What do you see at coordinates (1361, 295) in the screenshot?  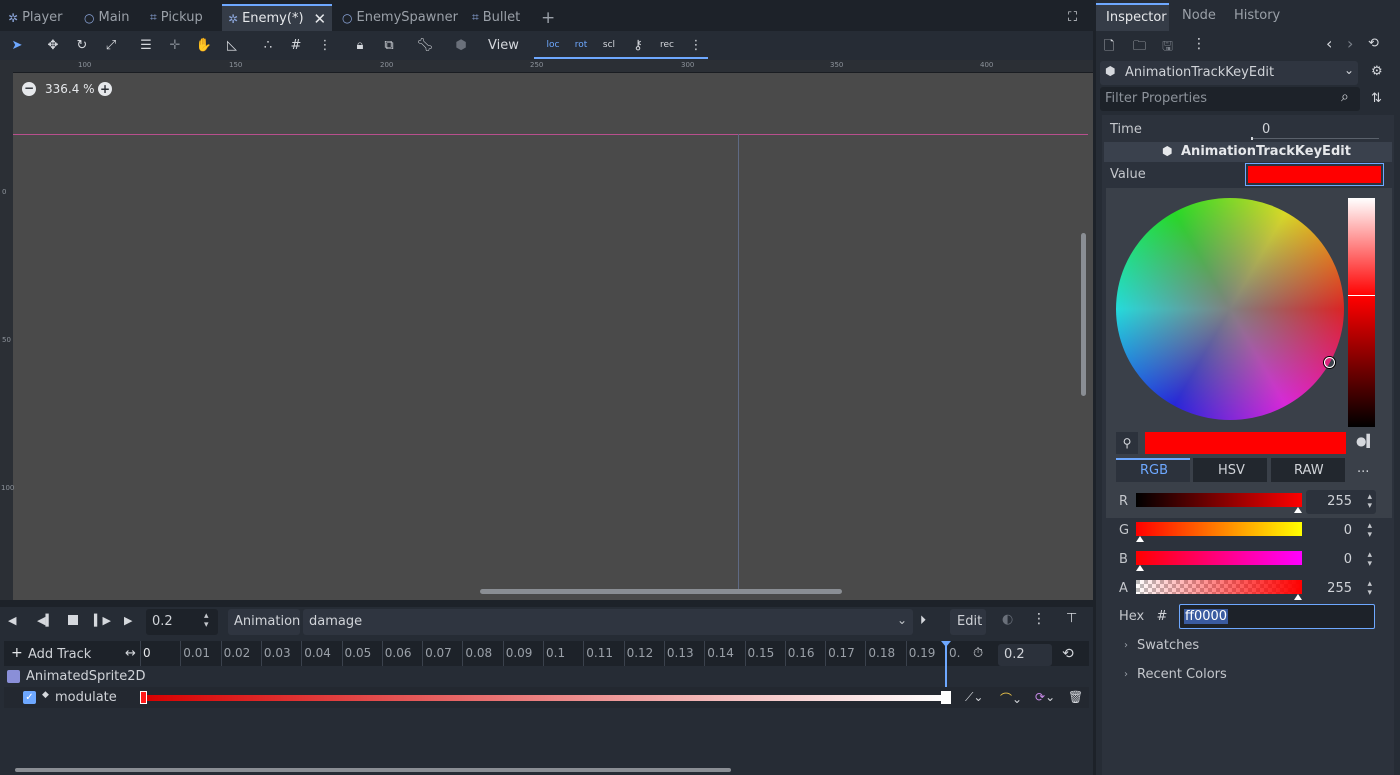 I see `value-slider-handle` at bounding box center [1361, 295].